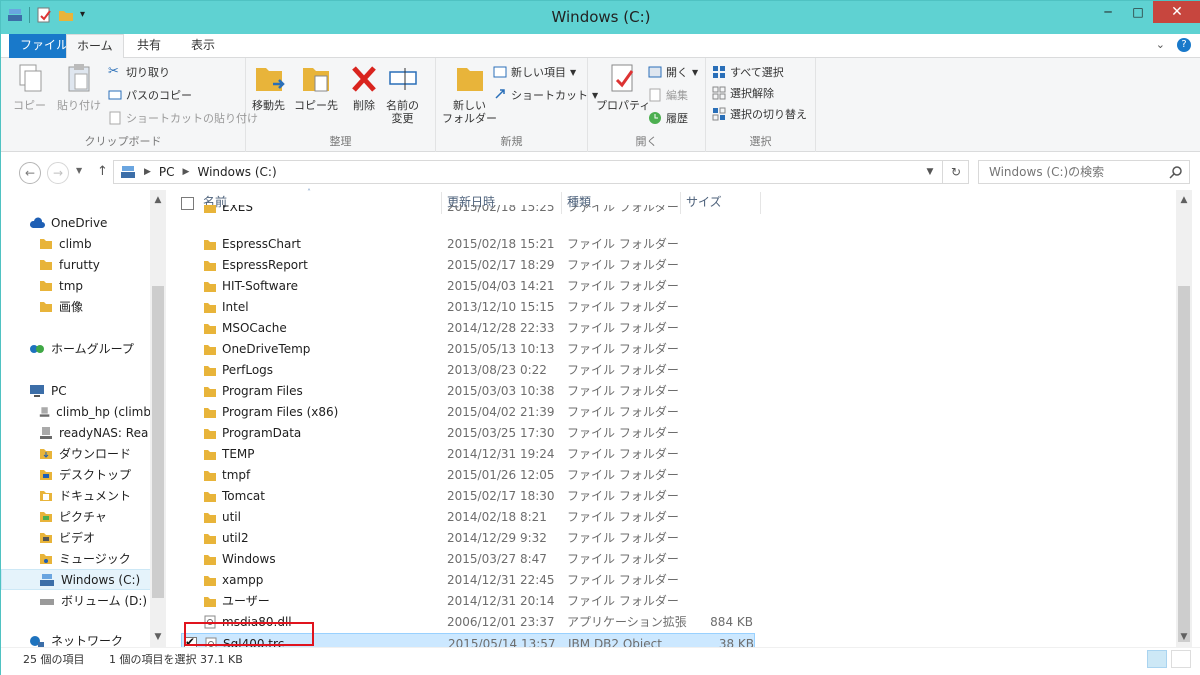 The width and height of the screenshot is (1200, 675). I want to click on paste-button: 貼り付け, so click(79, 87).